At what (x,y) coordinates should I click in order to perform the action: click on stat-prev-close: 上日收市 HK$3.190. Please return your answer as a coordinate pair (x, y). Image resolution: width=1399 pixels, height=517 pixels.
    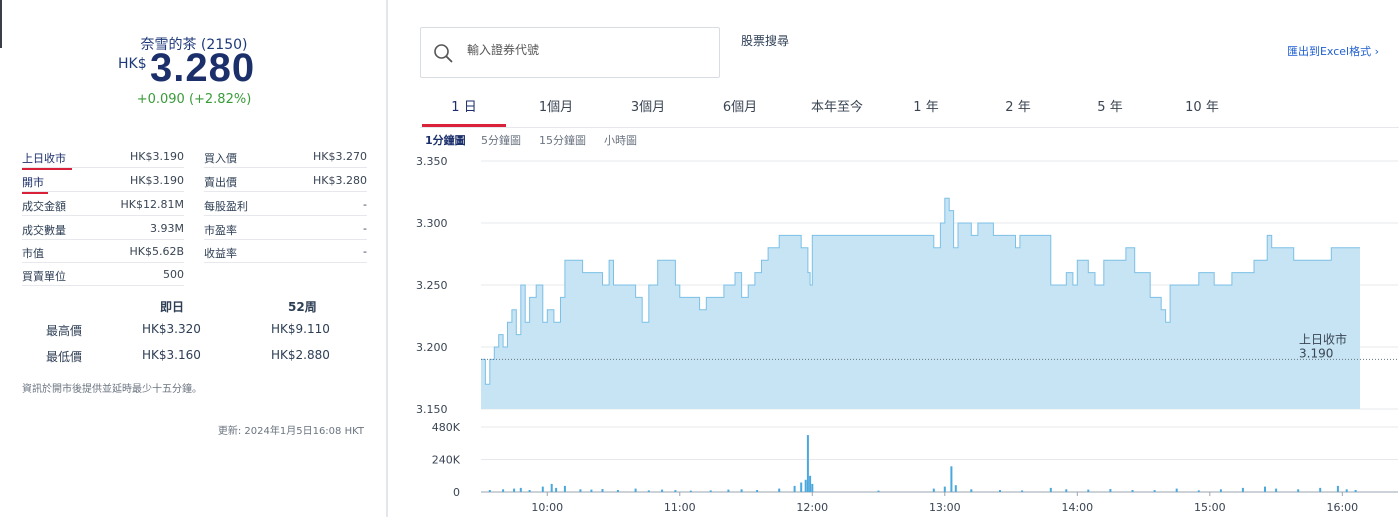
    Looking at the image, I should click on (103, 157).